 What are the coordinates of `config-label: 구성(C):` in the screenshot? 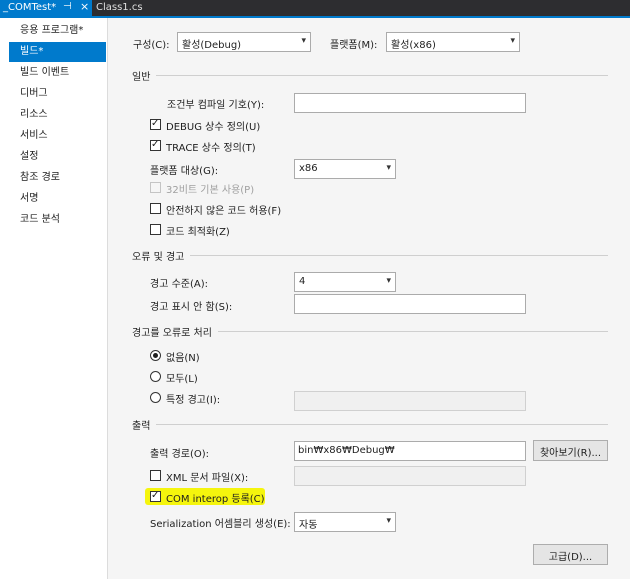 It's located at (151, 45).